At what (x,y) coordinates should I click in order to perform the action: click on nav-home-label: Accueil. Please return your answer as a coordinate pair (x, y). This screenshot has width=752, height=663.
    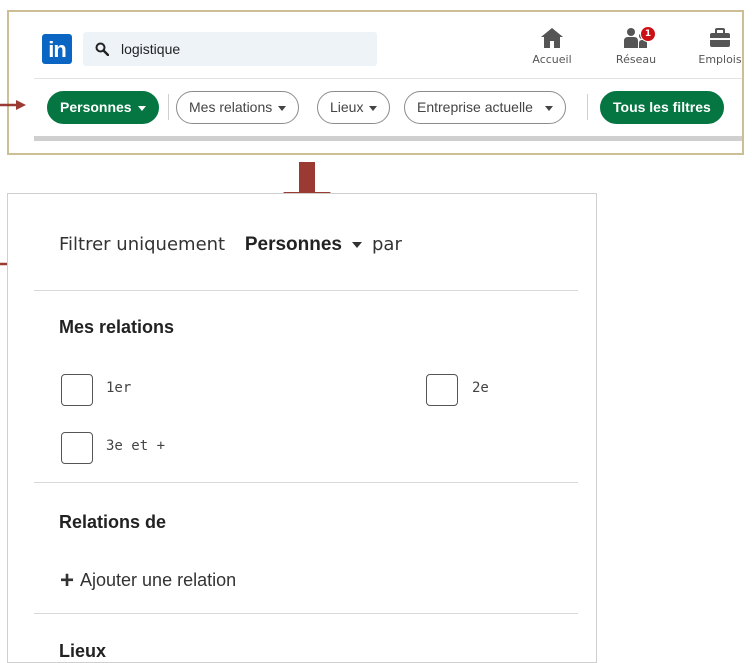
    Looking at the image, I should click on (552, 59).